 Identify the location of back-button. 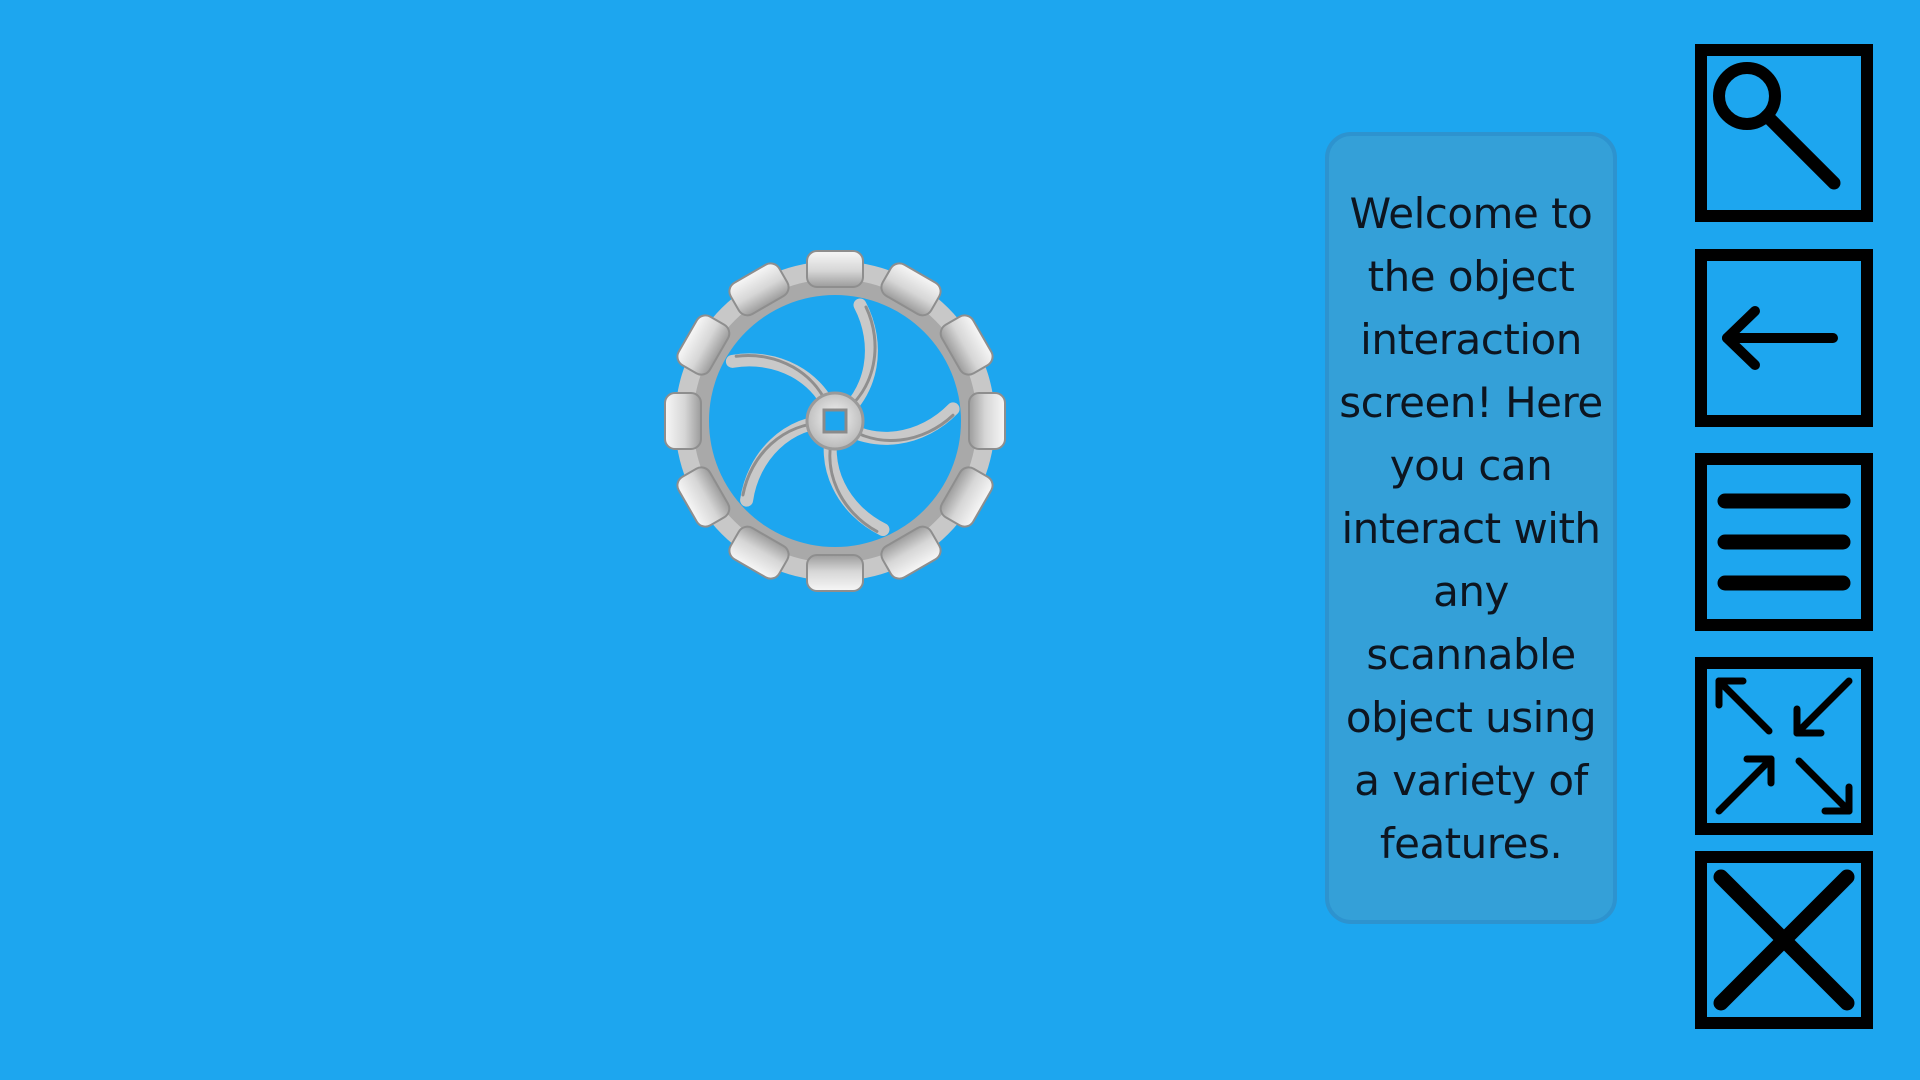
(1784, 338).